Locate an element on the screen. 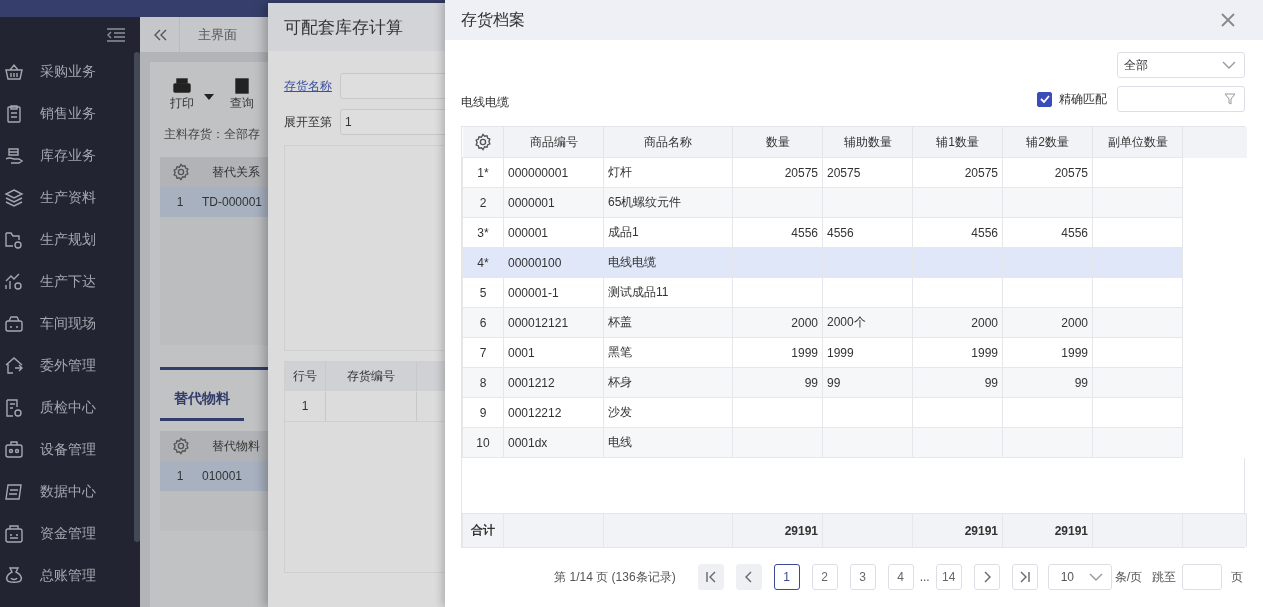 The width and height of the screenshot is (1263, 607). sidebar-item: 生产资料 is located at coordinates (64, 198).